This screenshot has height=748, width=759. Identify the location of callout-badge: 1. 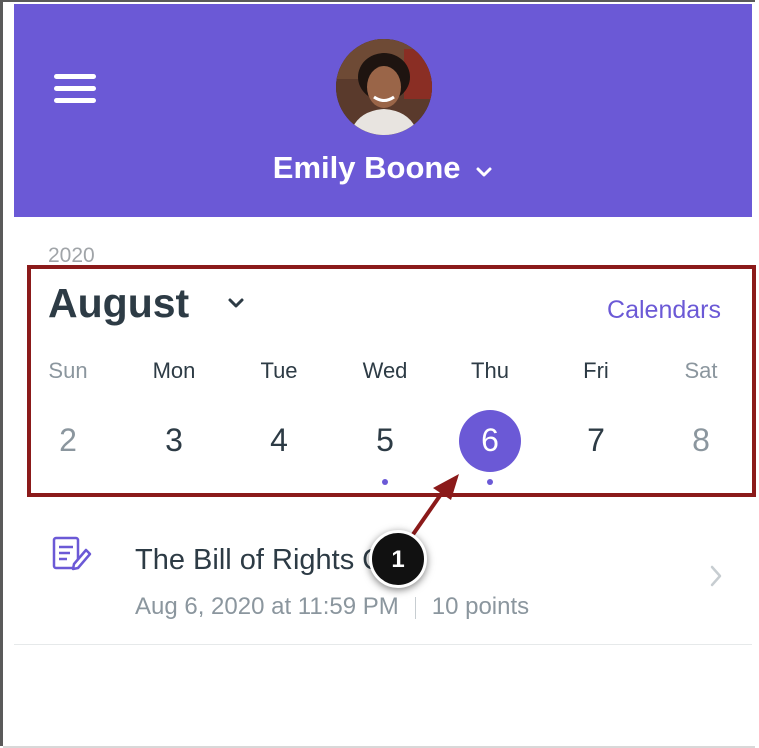
(398, 559).